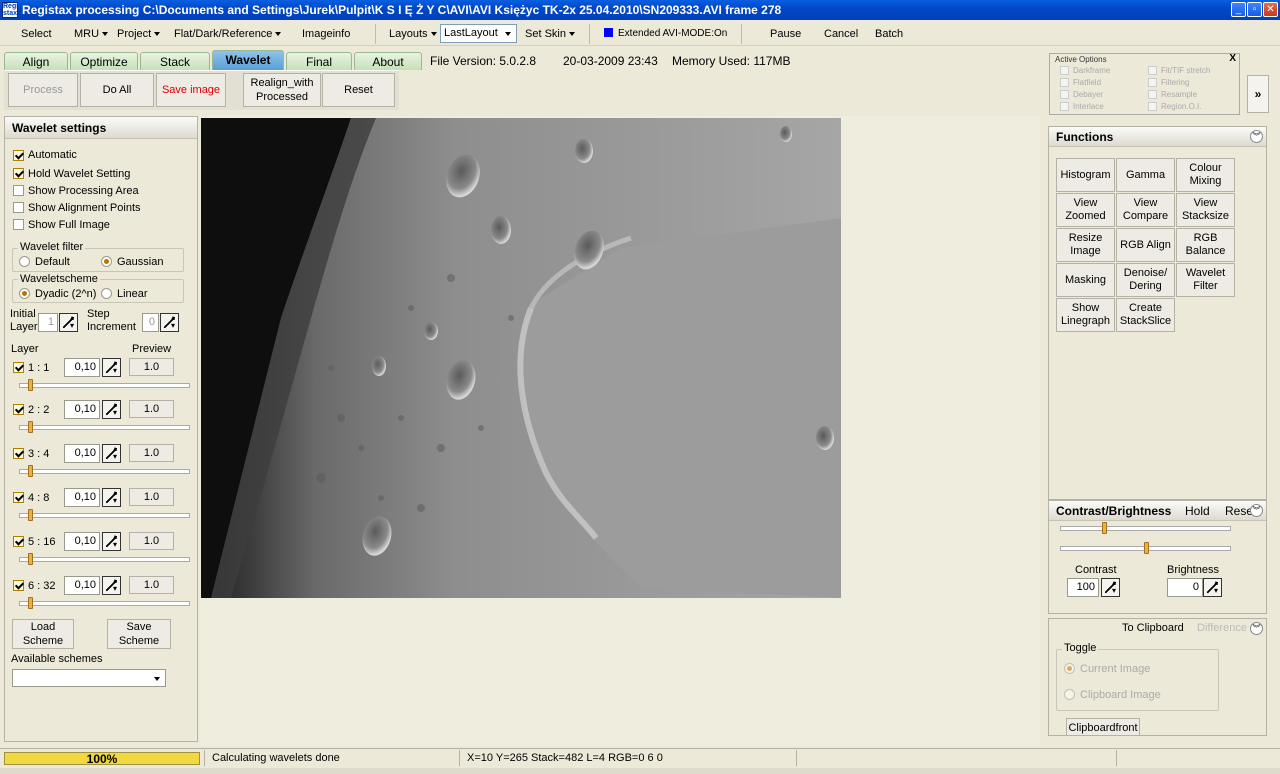 Image resolution: width=1280 pixels, height=774 pixels. Describe the element at coordinates (1270, 9) in the screenshot. I see `close-icon: ✕` at that location.